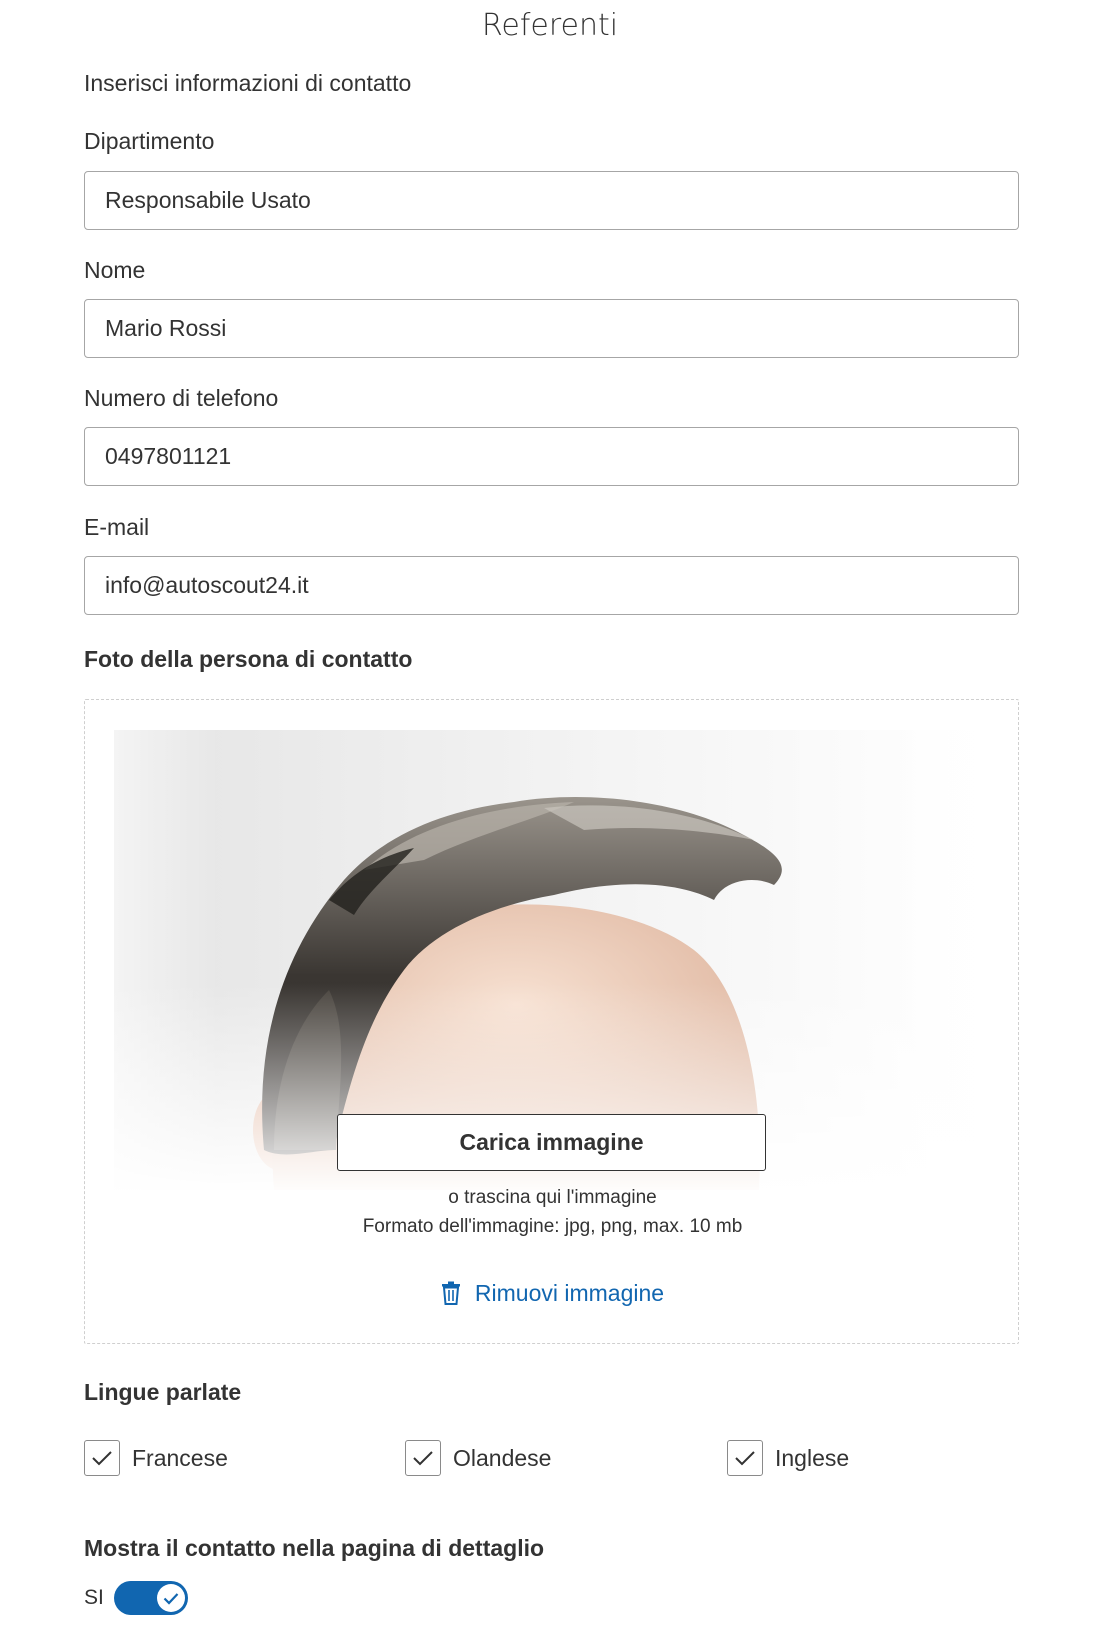 The height and width of the screenshot is (1633, 1100). I want to click on remove-image-link: Rimuovi immagine, so click(552, 1295).